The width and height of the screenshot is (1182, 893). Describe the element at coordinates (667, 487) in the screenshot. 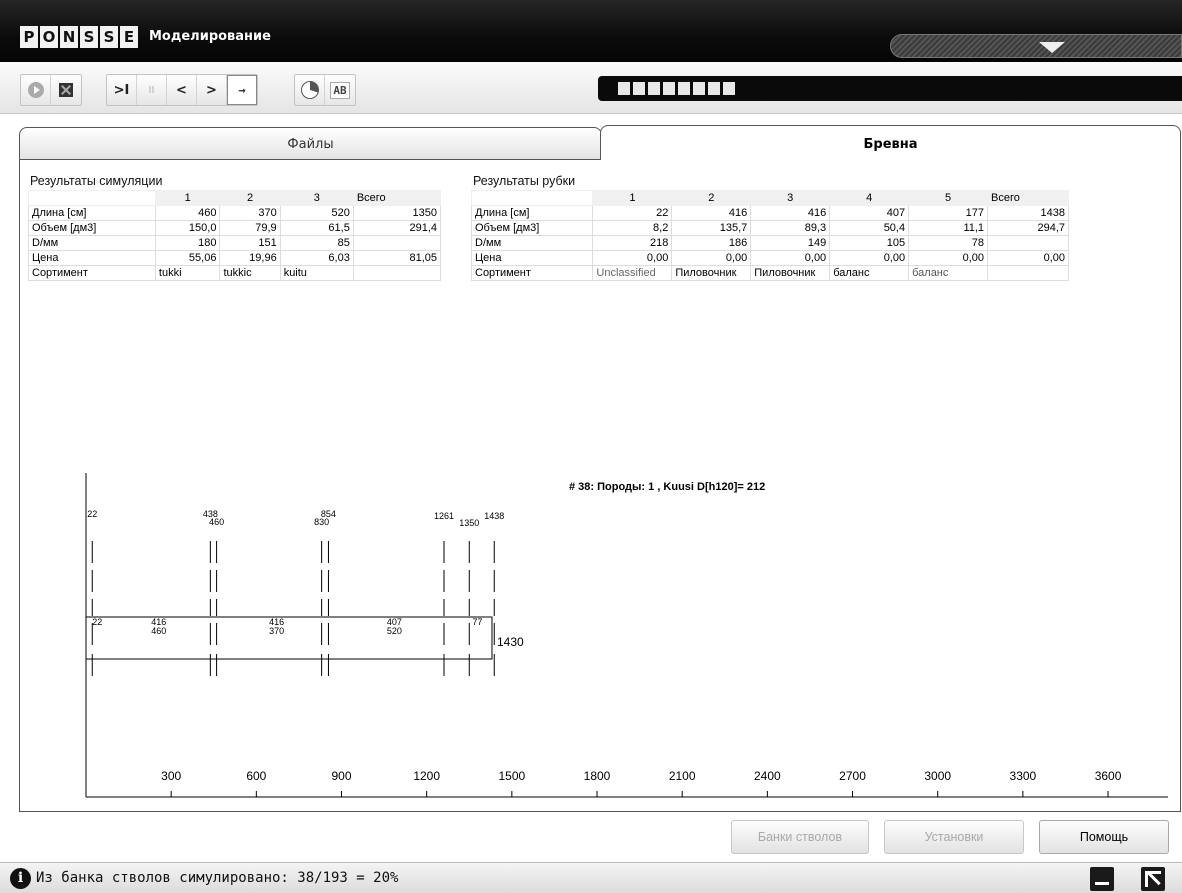

I see `chart-title: # 38: Породы: 1 , Kuusi D[h120]= 212` at that location.